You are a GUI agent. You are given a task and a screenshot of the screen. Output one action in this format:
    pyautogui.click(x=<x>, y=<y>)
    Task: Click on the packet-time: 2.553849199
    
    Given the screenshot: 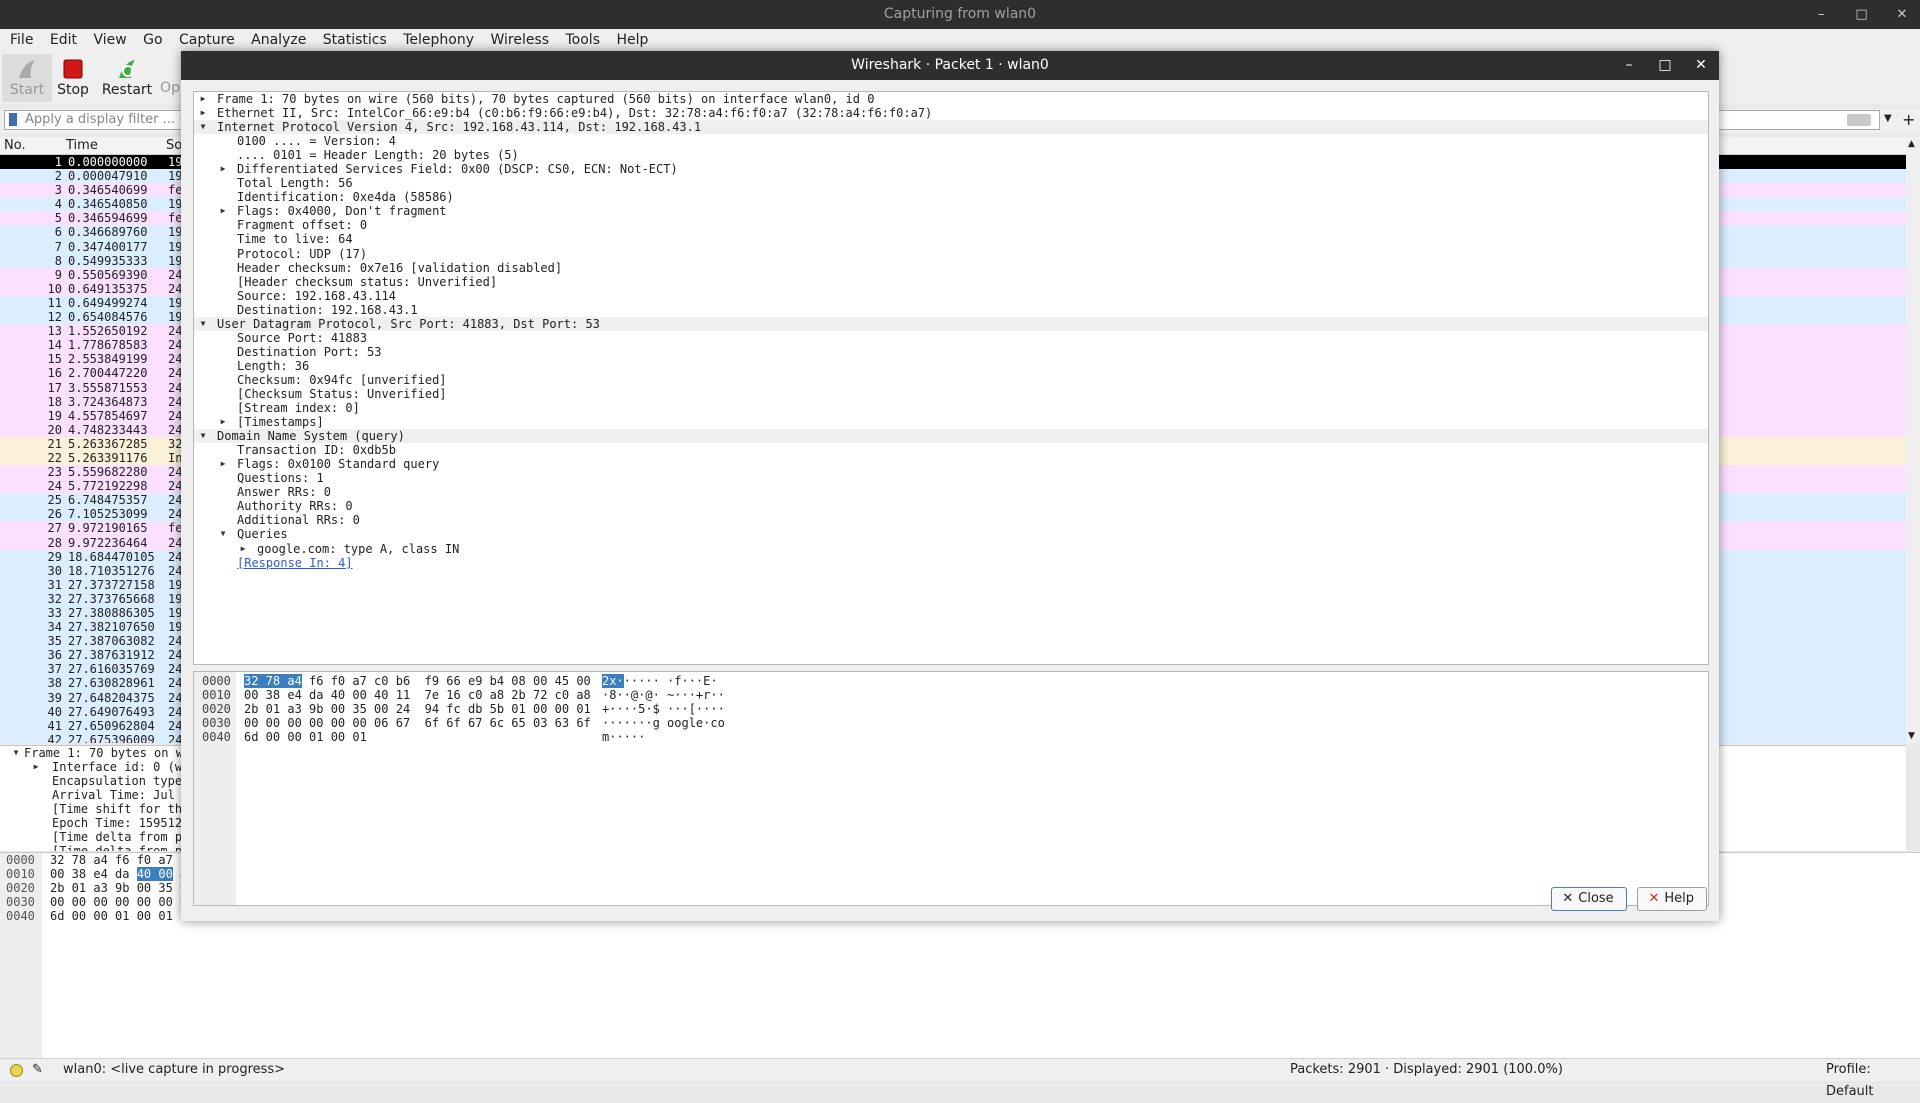 What is the action you would take?
    pyautogui.click(x=108, y=359)
    